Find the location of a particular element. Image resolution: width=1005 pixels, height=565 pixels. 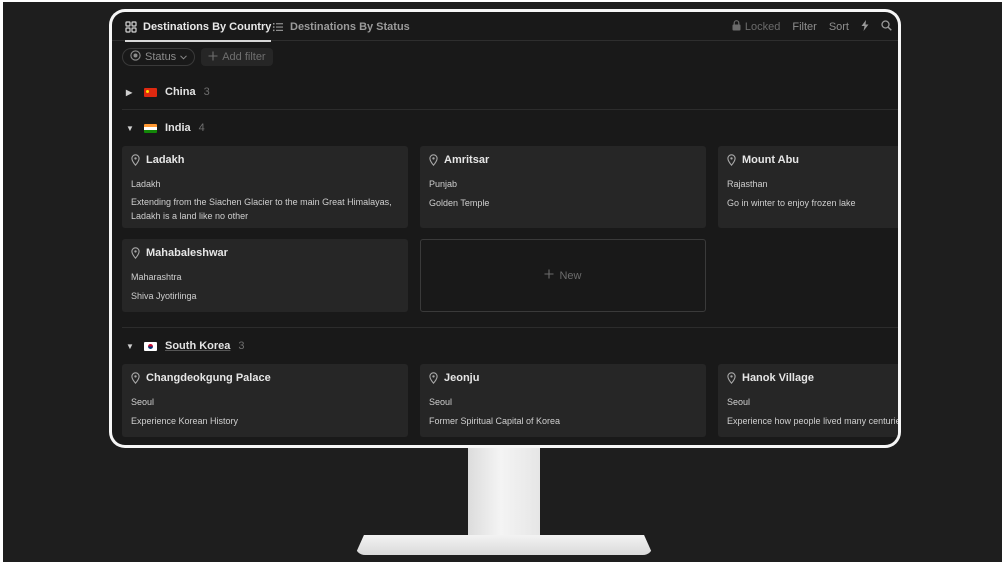

card-region: Ladakh is located at coordinates (146, 184).